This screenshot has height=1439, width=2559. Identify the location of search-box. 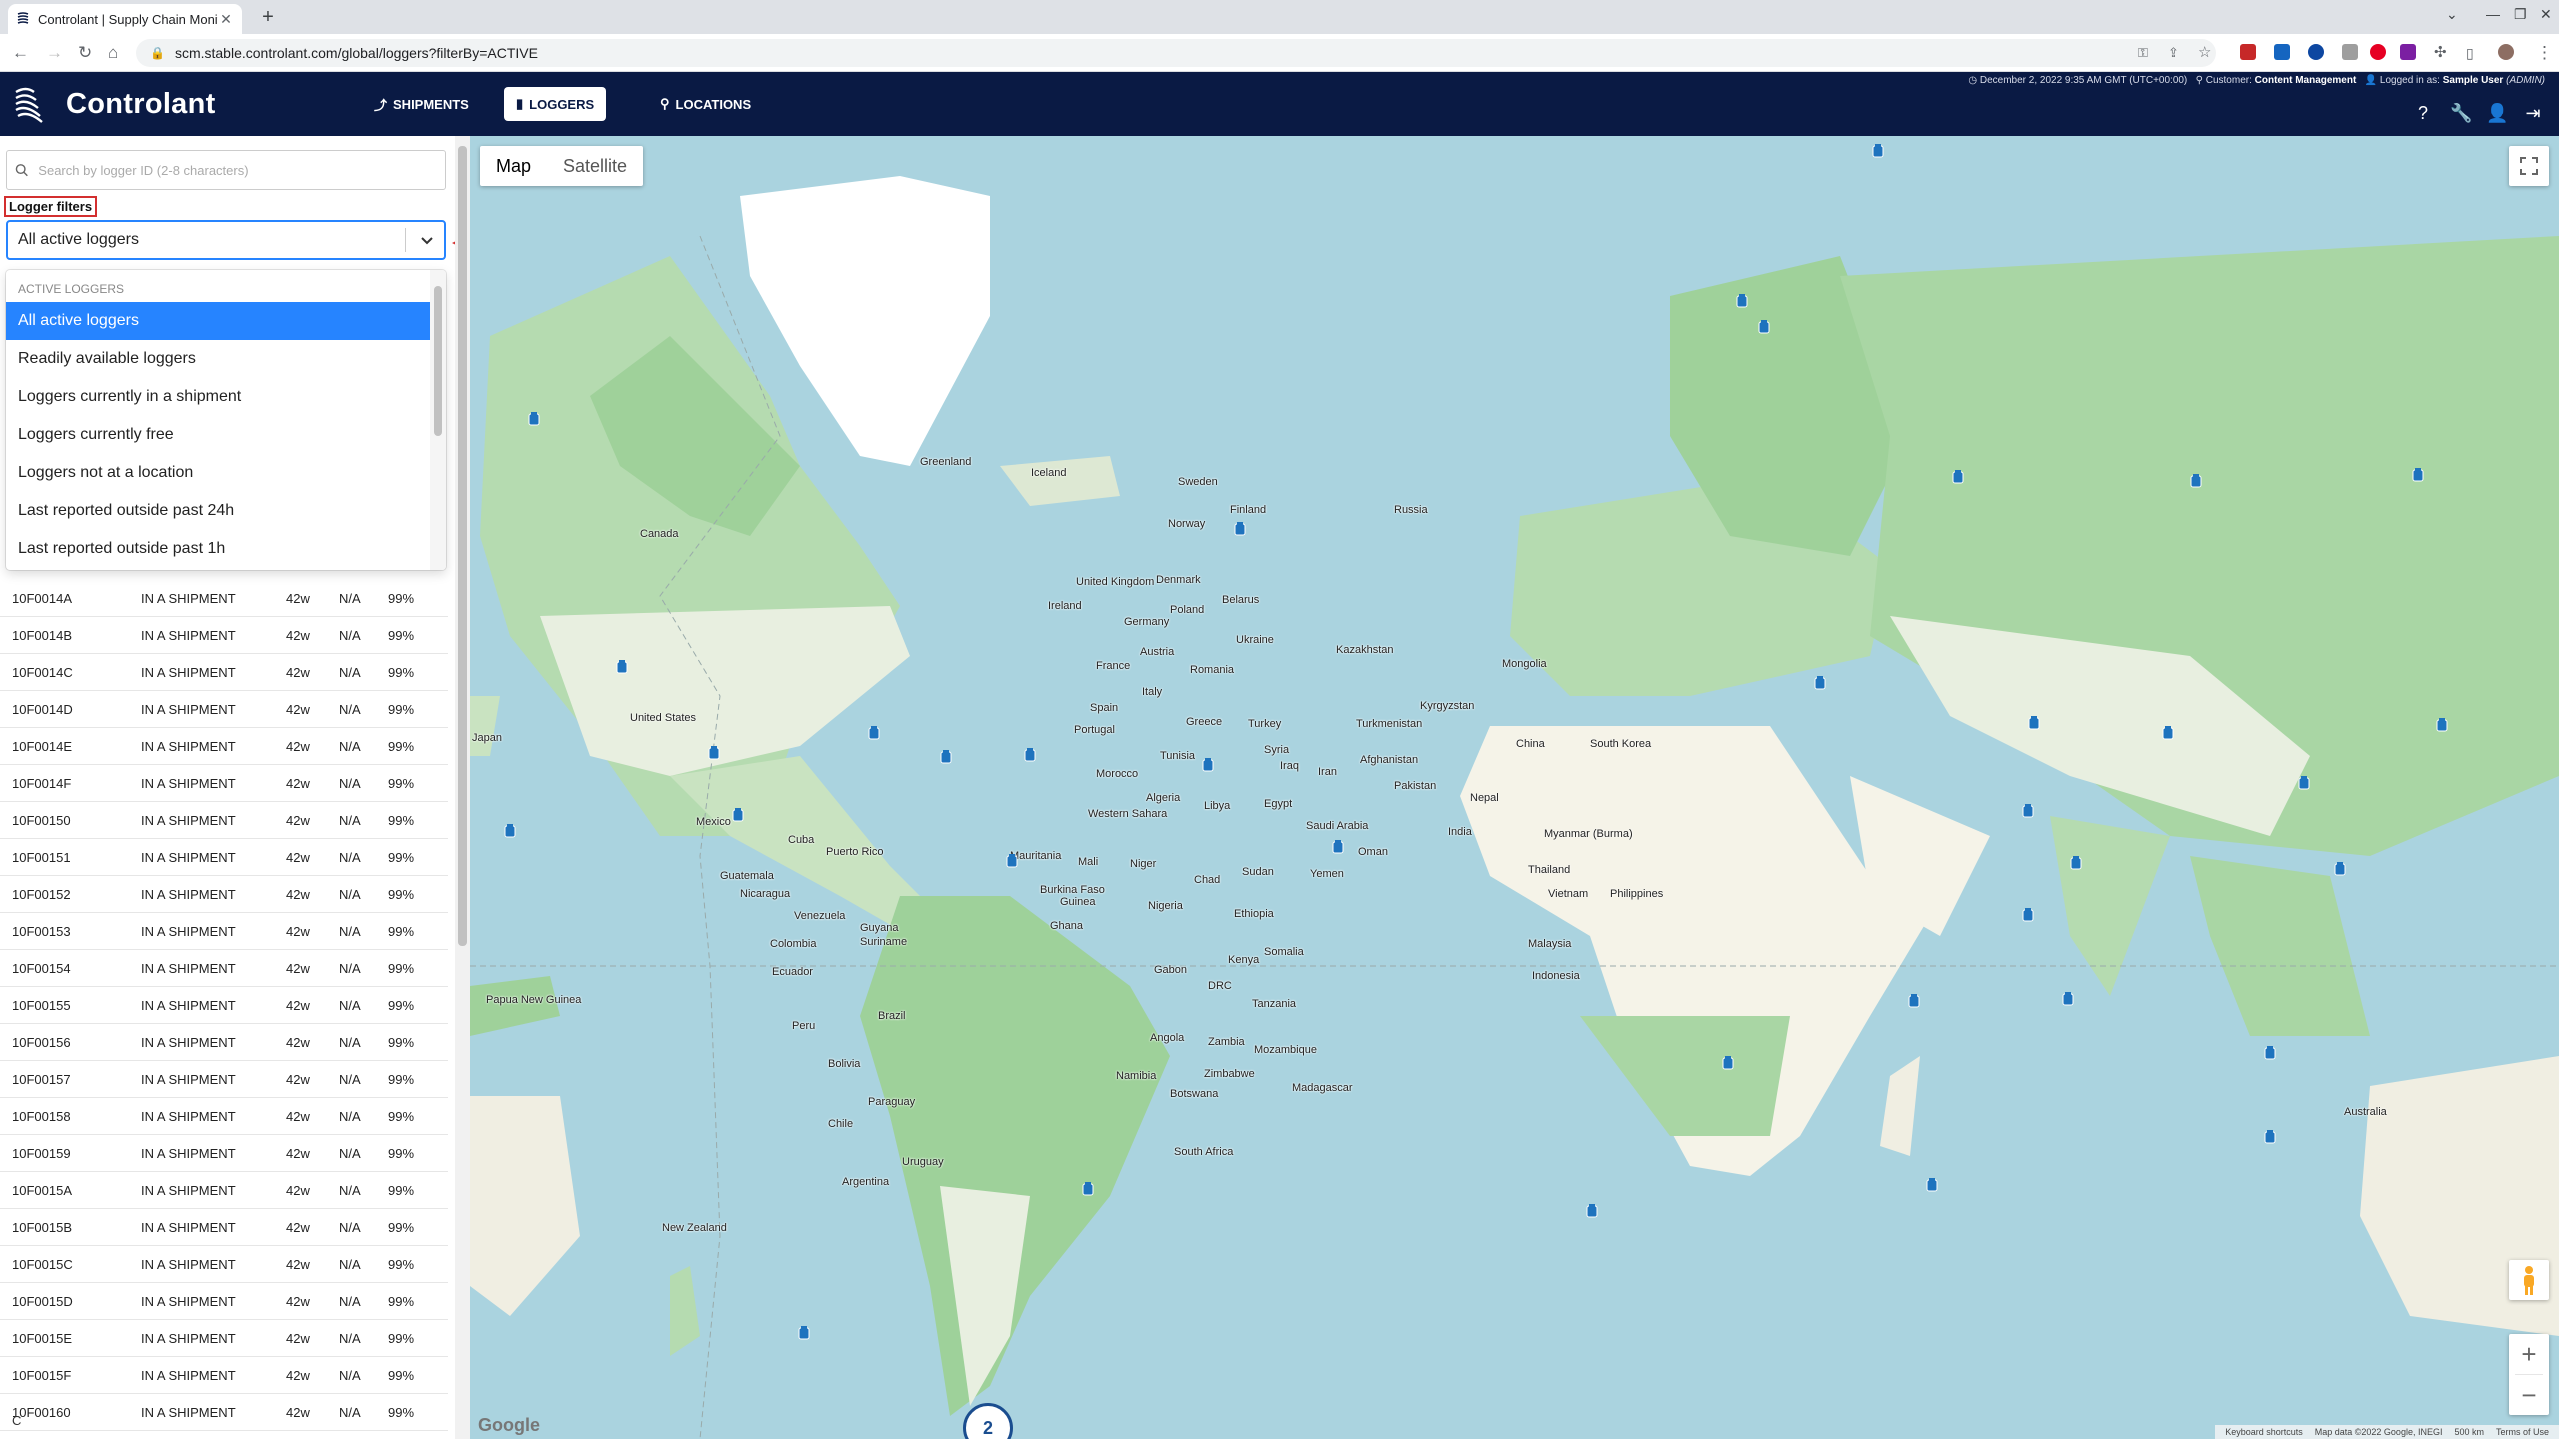
(226, 170).